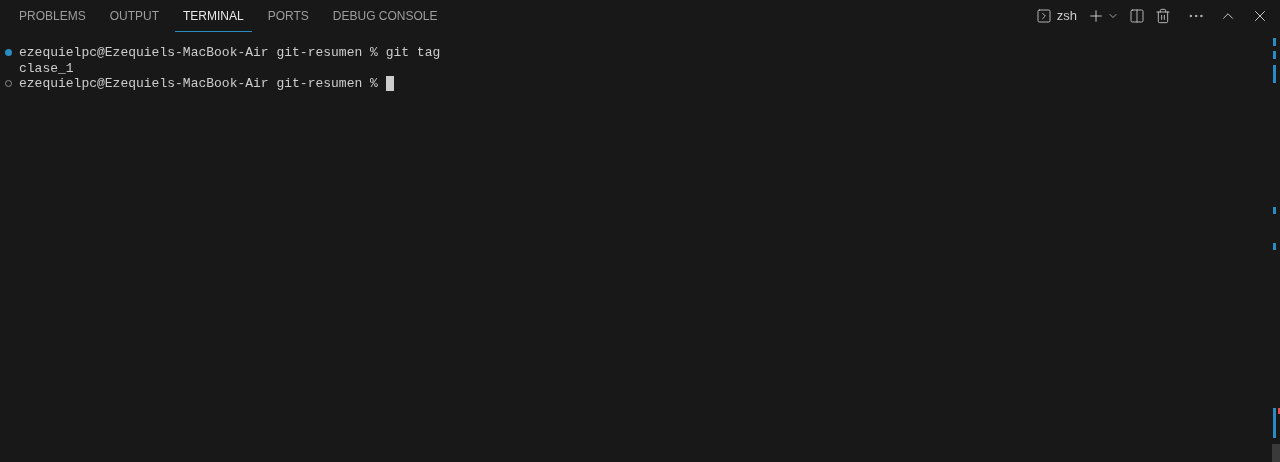  What do you see at coordinates (199, 84) in the screenshot?
I see `terminal-line: ezequielpc@Ezequiels-MacBook-Air git-resumen %` at bounding box center [199, 84].